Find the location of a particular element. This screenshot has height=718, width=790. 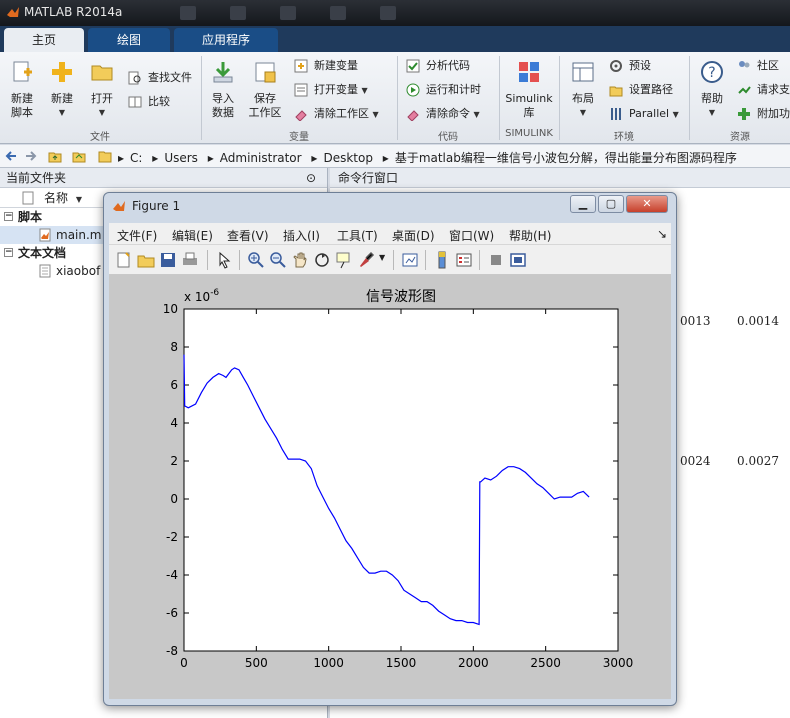

tab-apps: 应用程序 is located at coordinates (226, 40).